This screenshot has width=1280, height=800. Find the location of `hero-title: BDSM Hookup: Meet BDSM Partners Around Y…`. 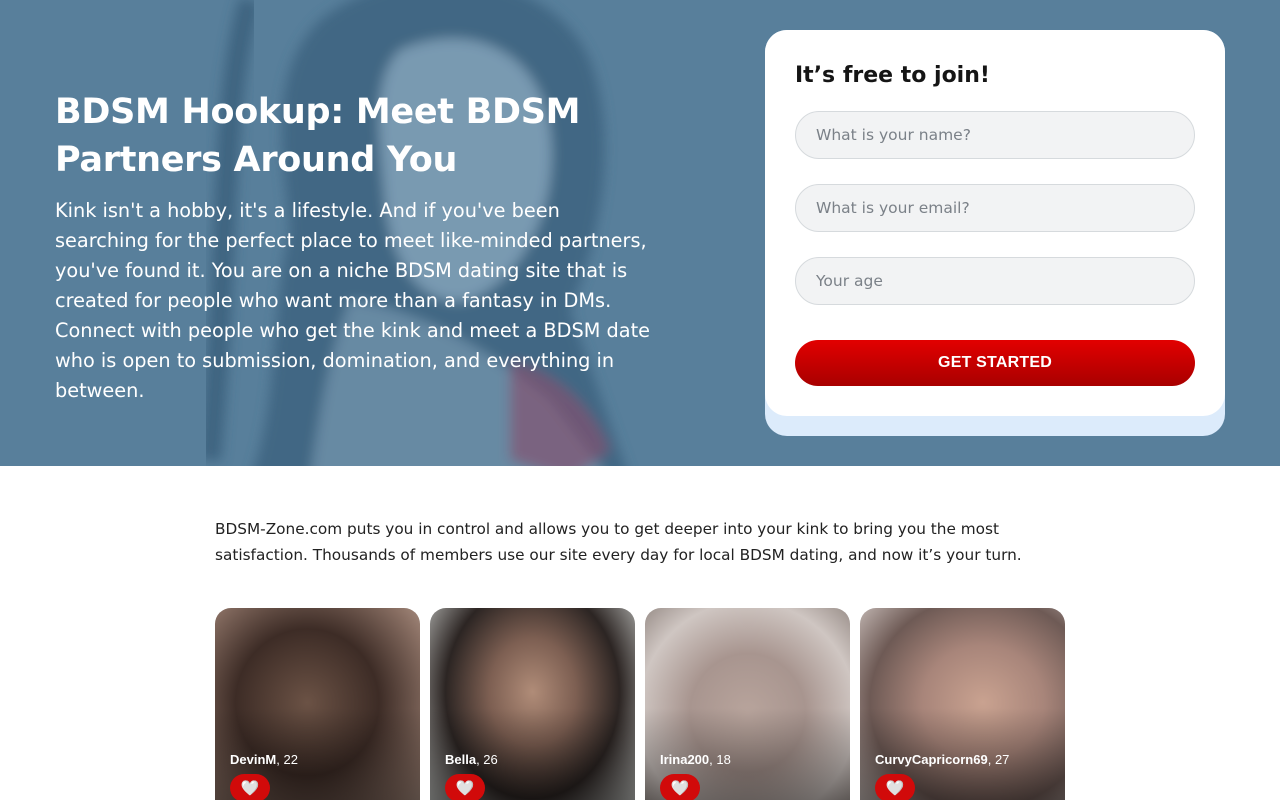

hero-title: BDSM Hookup: Meet BDSM Partners Around Y… is located at coordinates (318, 136).